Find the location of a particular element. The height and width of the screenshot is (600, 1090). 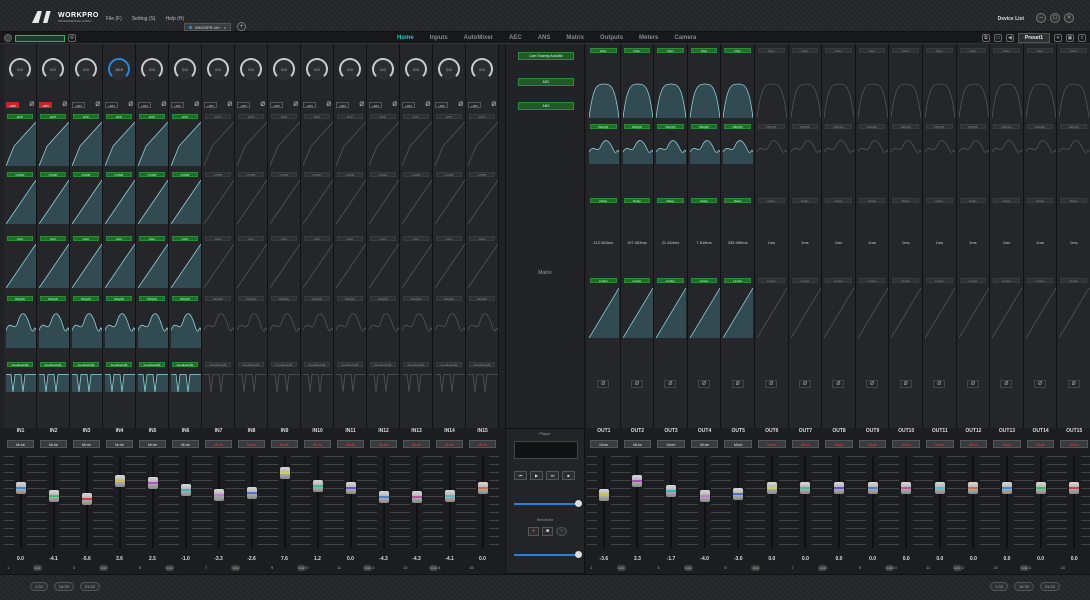

menu-help: Help (H) is located at coordinates (174, 19).